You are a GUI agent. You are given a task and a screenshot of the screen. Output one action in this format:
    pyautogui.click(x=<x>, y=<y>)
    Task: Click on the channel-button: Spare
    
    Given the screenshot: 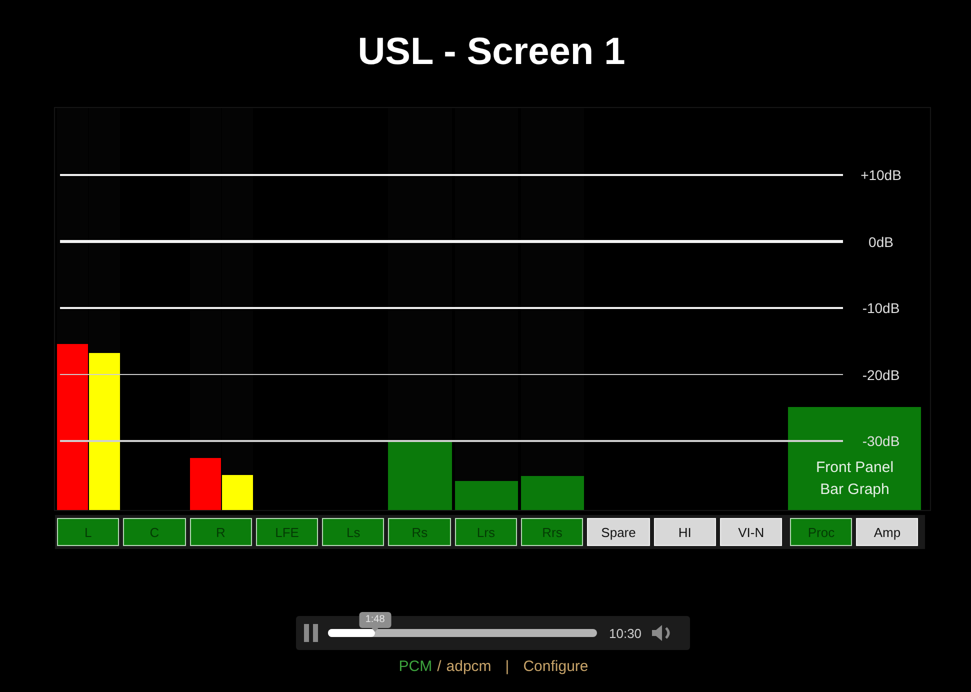 What is the action you would take?
    pyautogui.click(x=618, y=532)
    